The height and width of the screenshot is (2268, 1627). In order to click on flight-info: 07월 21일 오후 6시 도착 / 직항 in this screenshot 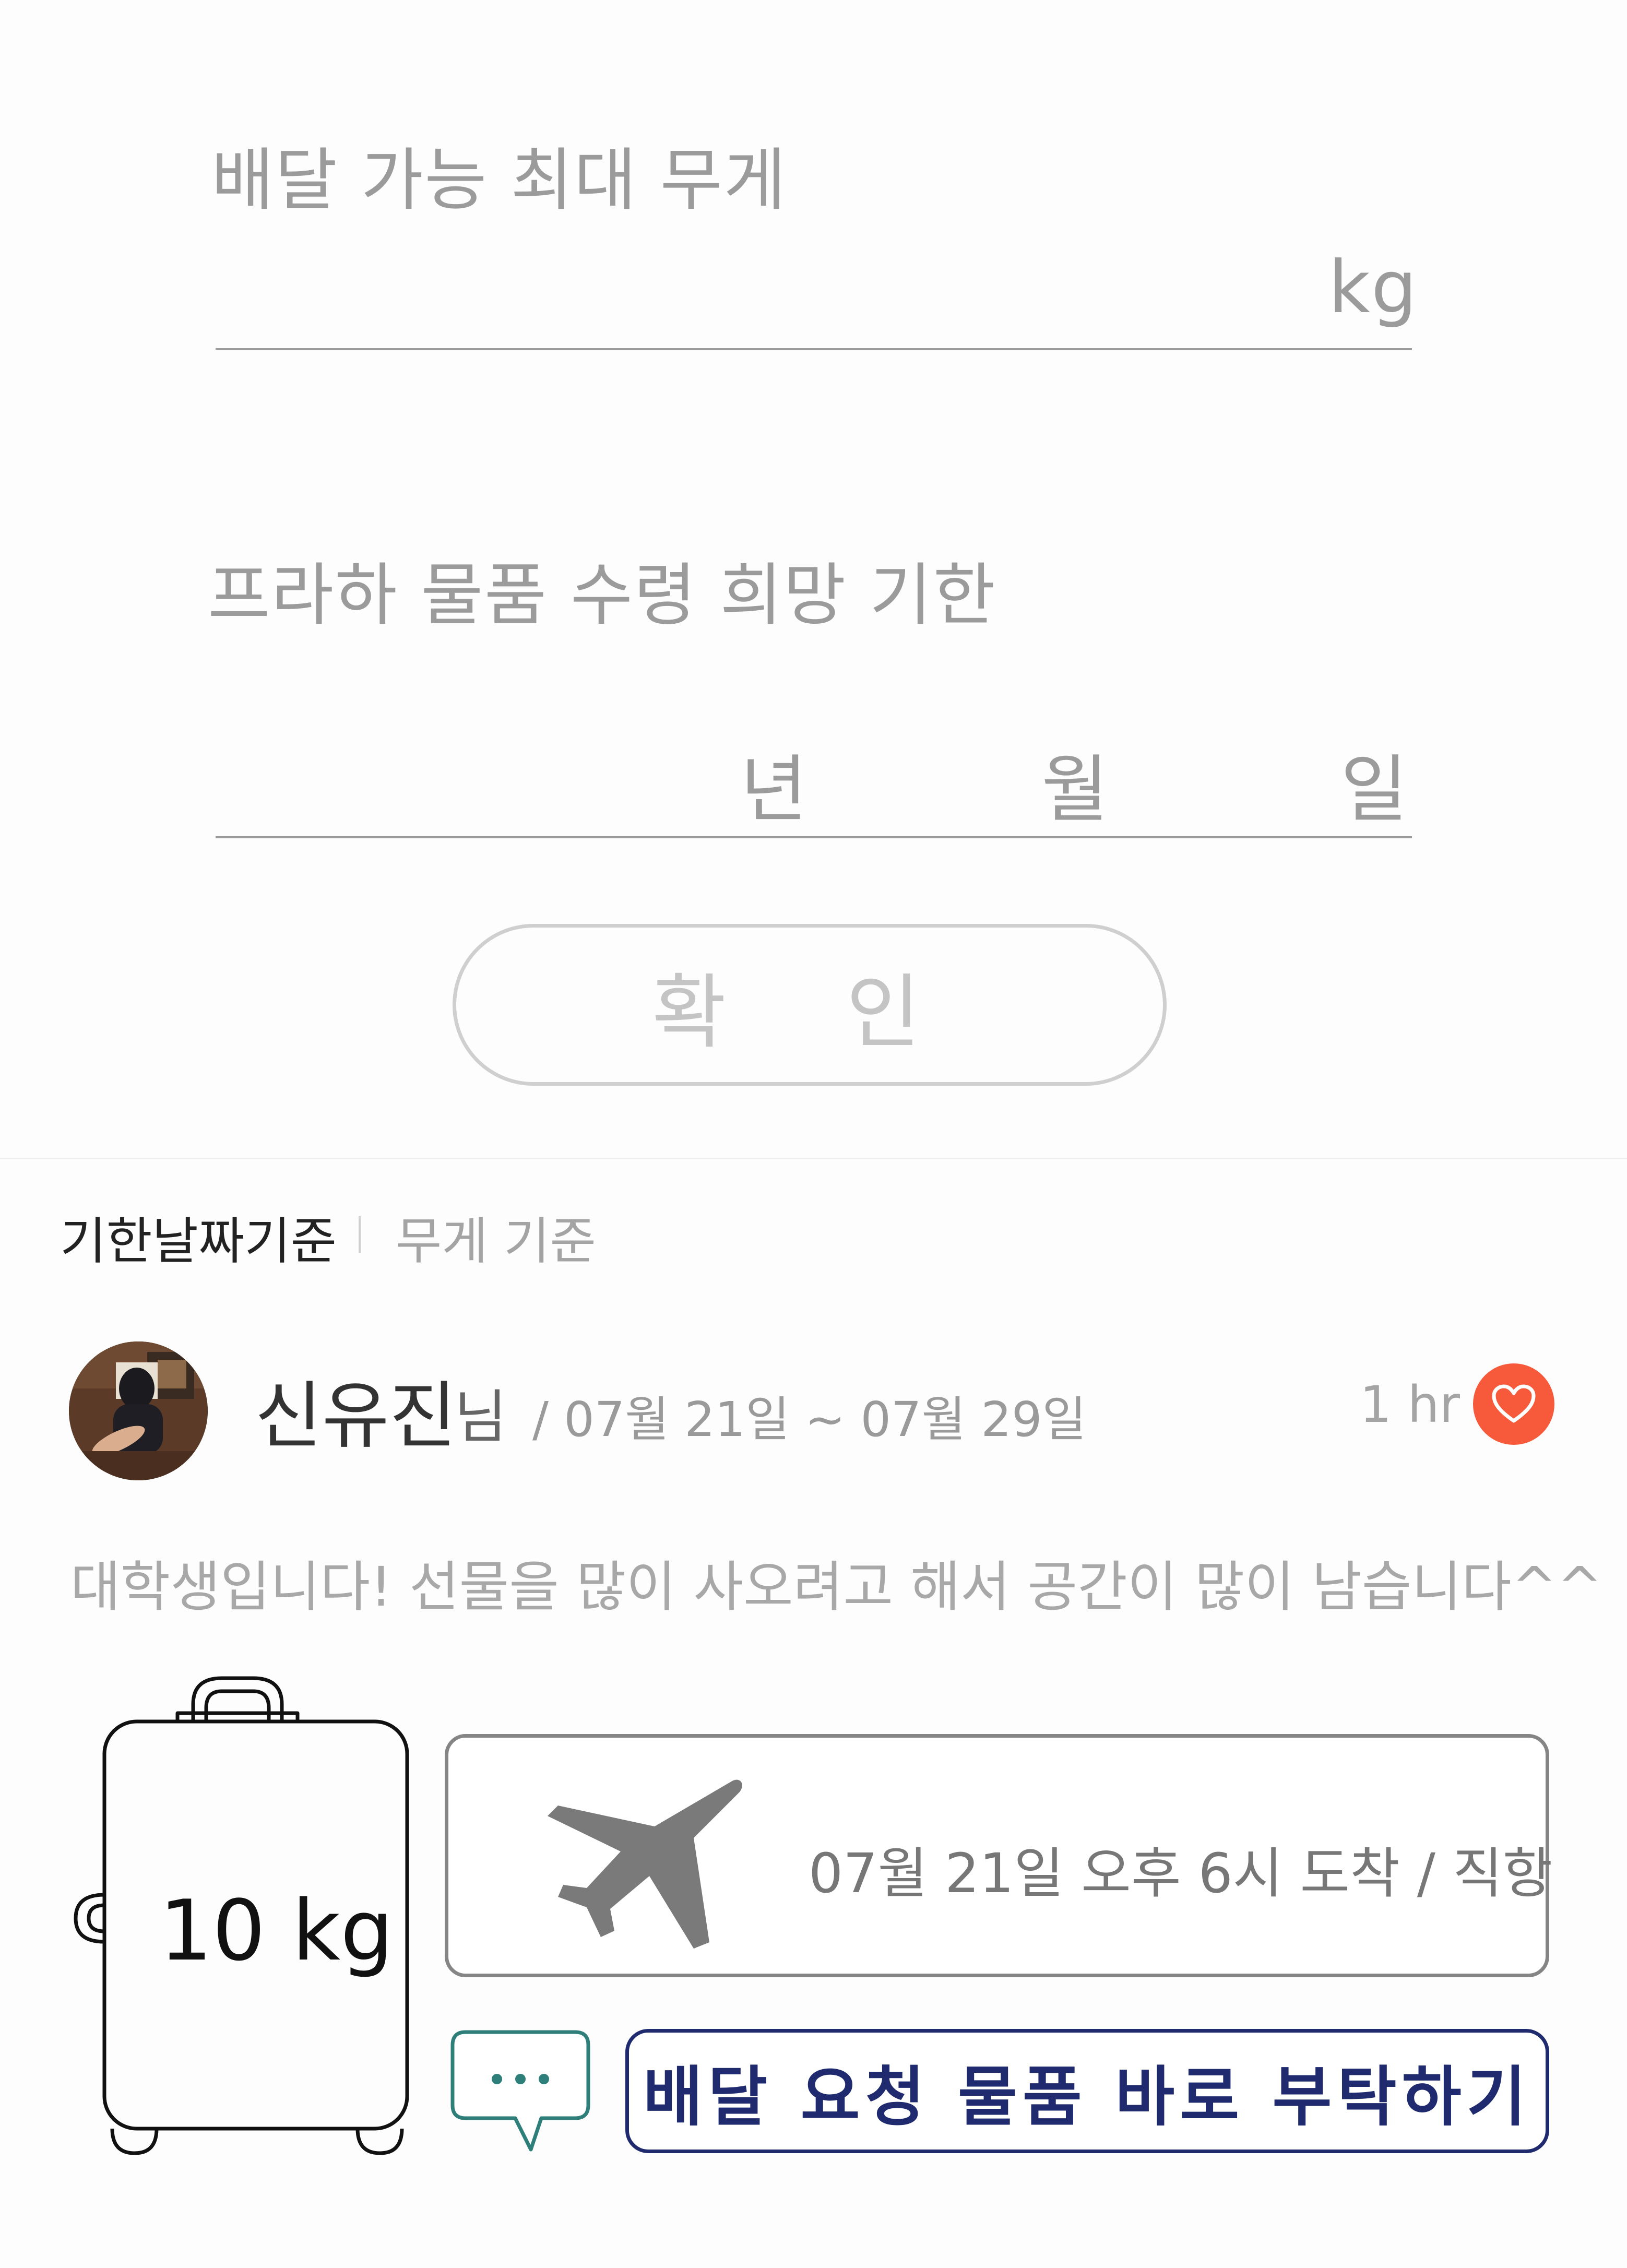, I will do `click(1181, 1874)`.